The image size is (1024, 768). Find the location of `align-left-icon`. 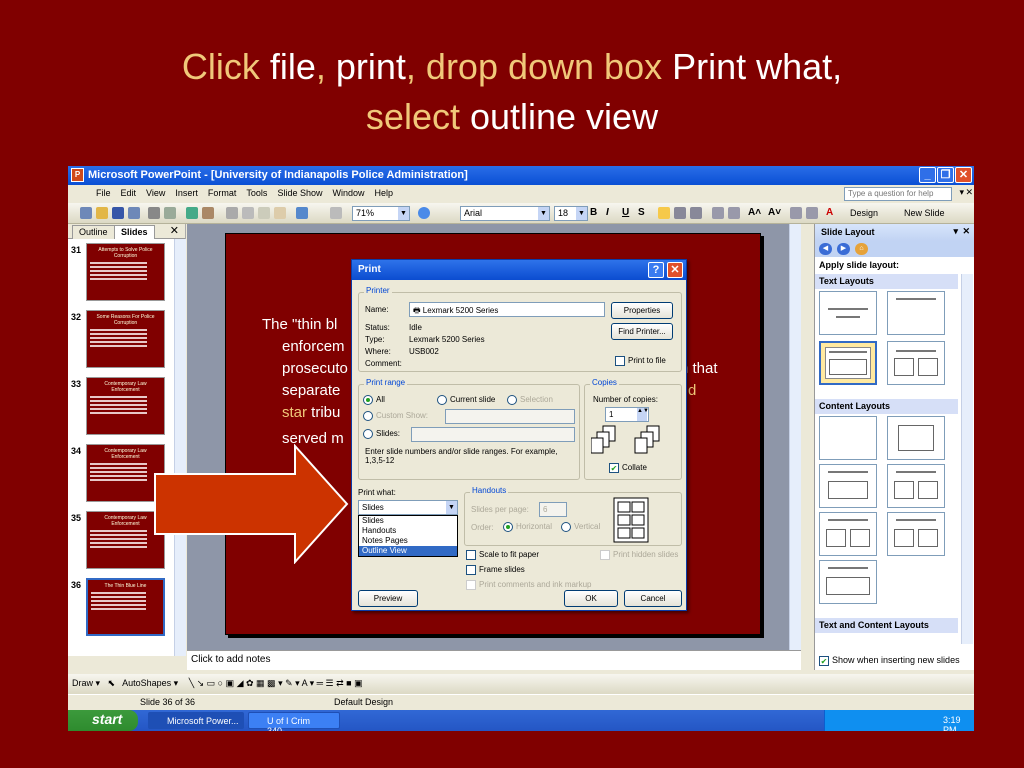

align-left-icon is located at coordinates (664, 213).